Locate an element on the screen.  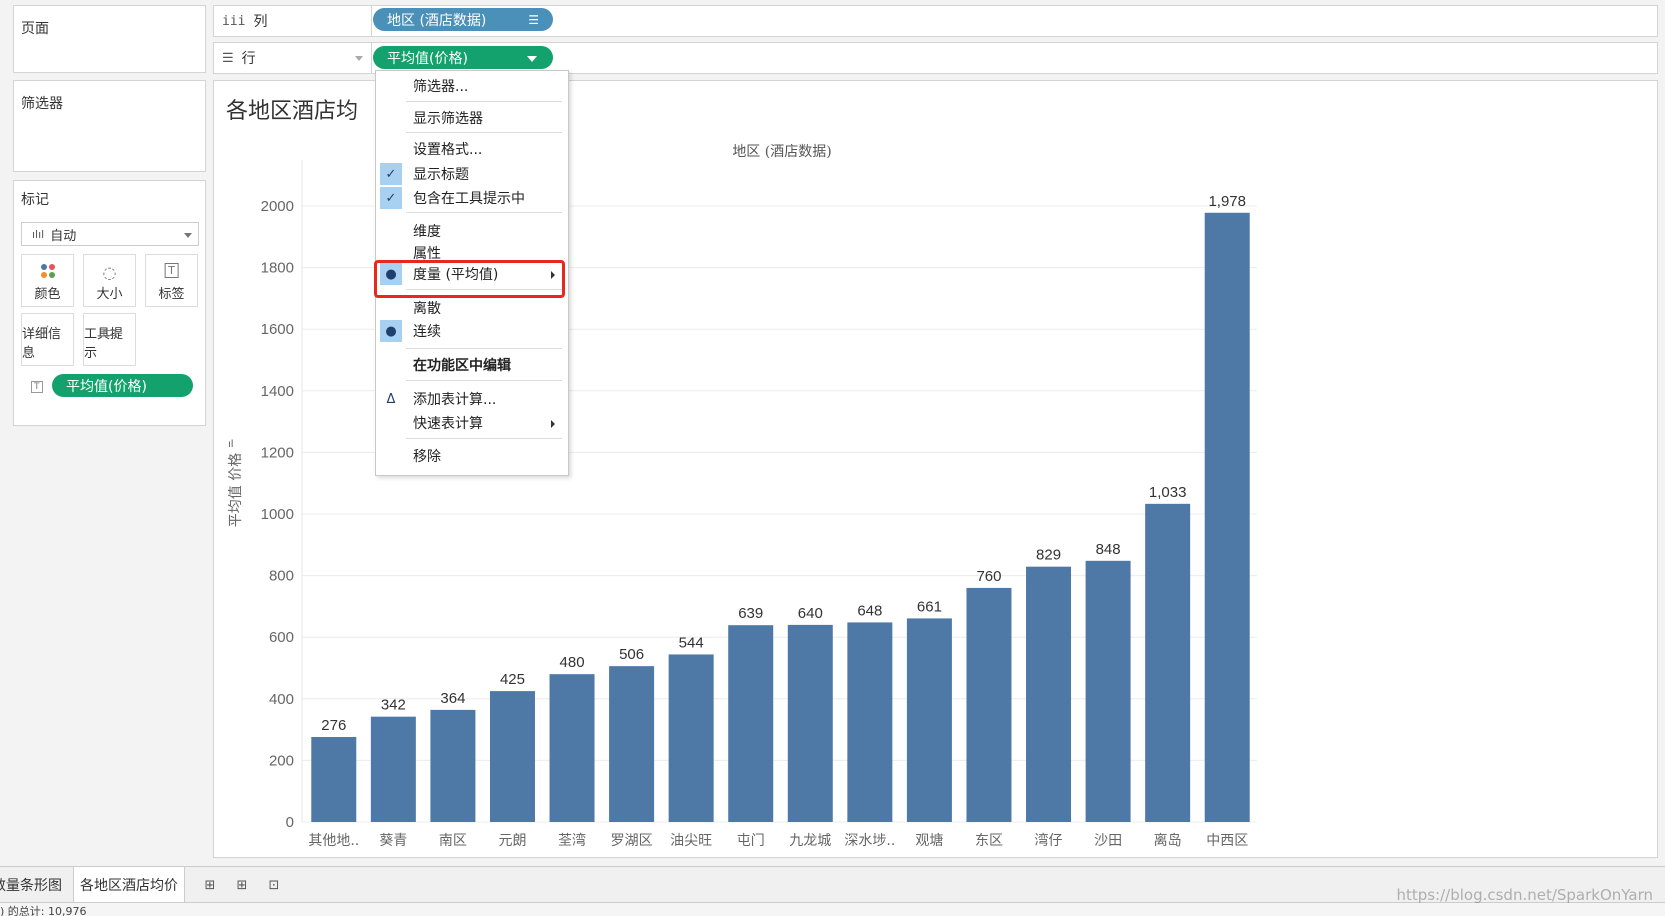
label-button: T 标签 is located at coordinates (171, 280).